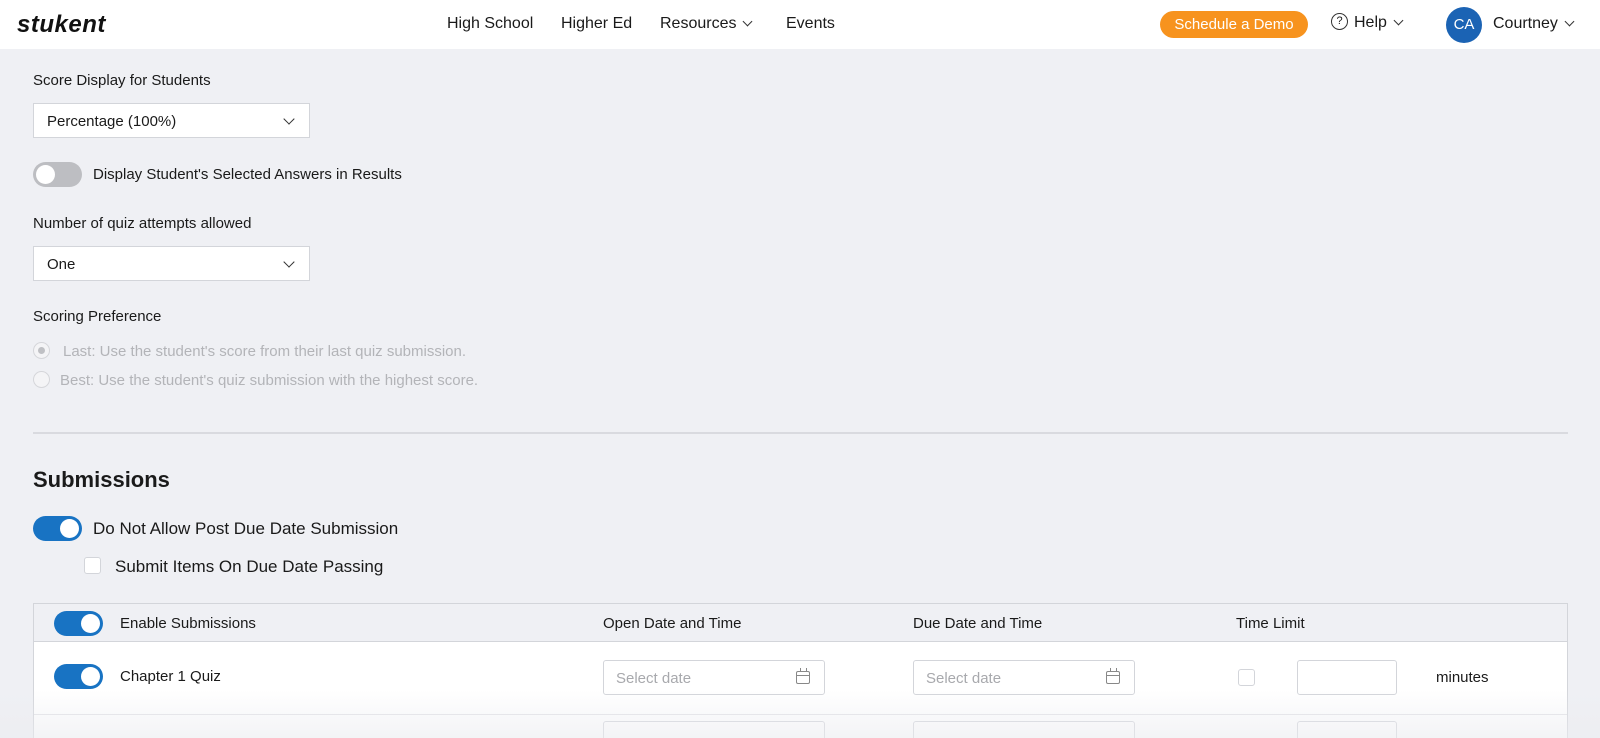 This screenshot has width=1600, height=738. Describe the element at coordinates (97, 316) in the screenshot. I see `scoring-preference-label: Scoring Preference` at that location.